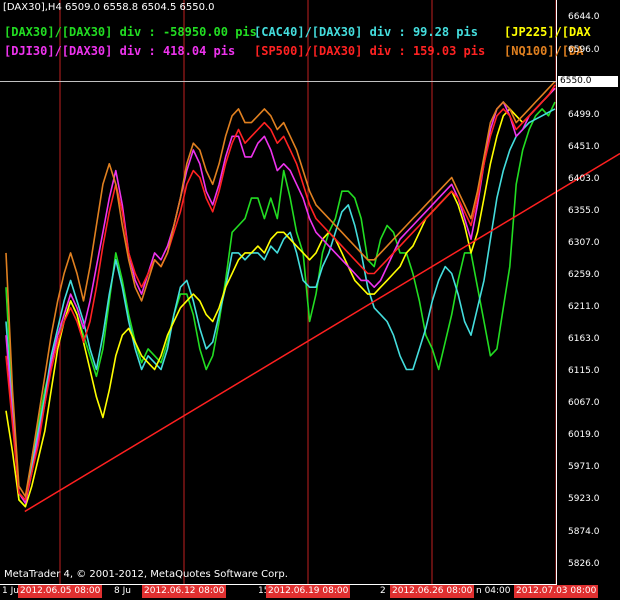  What do you see at coordinates (584, 275) in the screenshot?
I see `y-tick-label: 6259.0` at bounding box center [584, 275].